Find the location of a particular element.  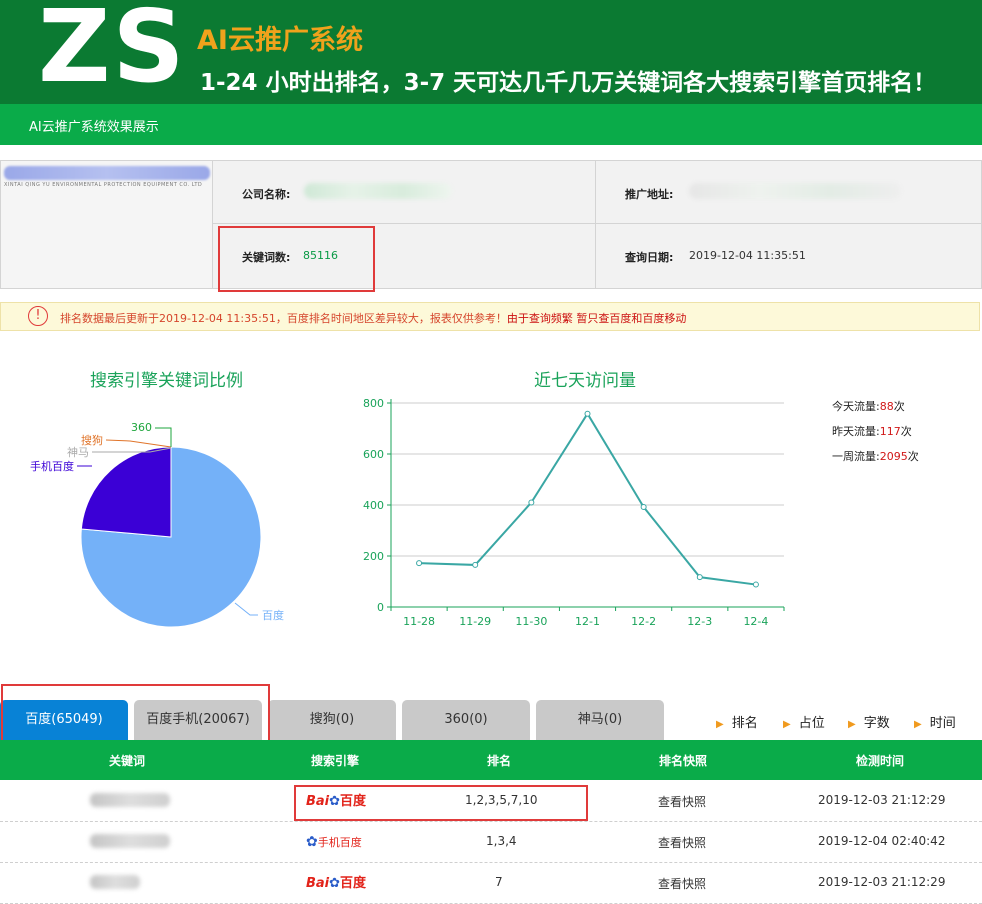

tab-sogou: 搜狗(0) is located at coordinates (332, 720).